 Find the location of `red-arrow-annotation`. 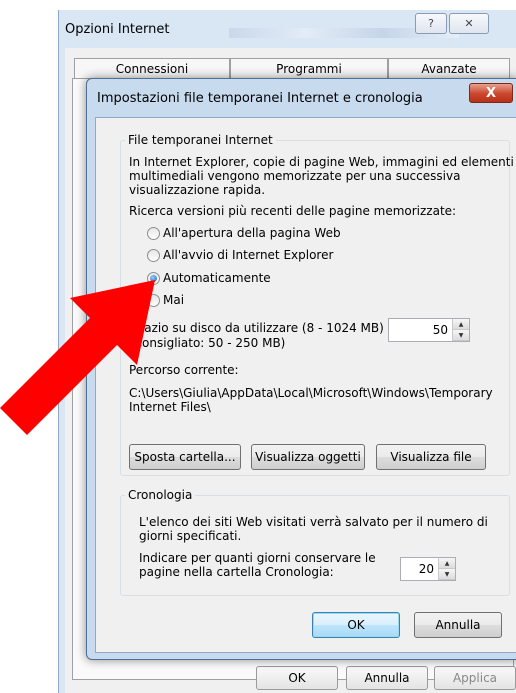

red-arrow-annotation is located at coordinates (100, 365).